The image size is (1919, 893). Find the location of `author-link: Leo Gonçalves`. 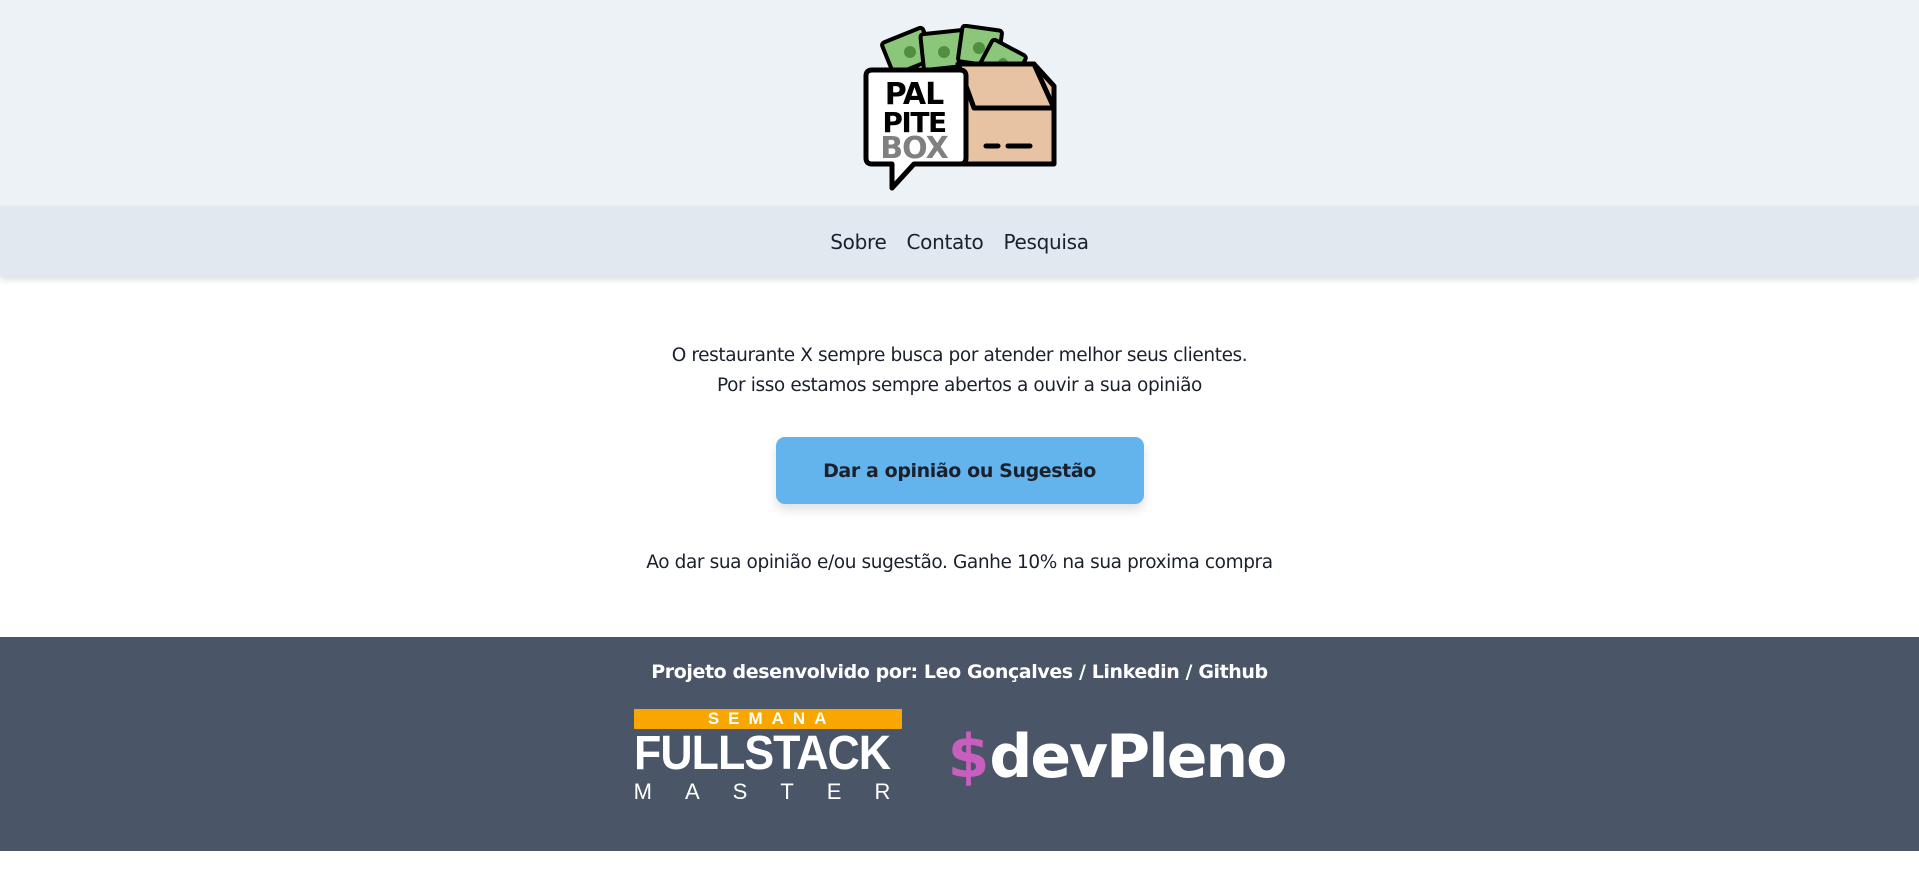

author-link: Leo Gonçalves is located at coordinates (998, 672).